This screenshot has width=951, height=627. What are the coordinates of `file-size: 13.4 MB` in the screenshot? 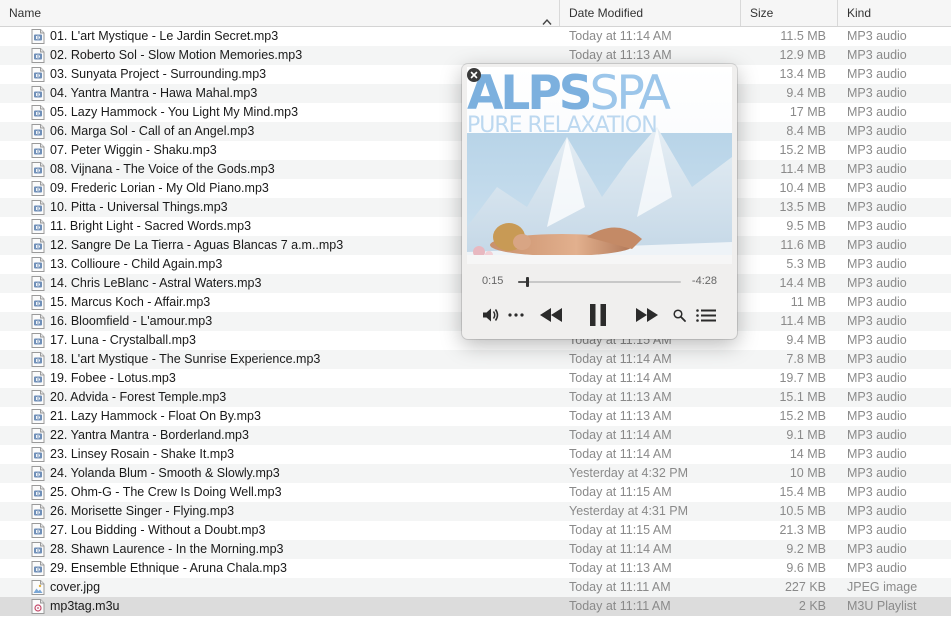 It's located at (802, 74).